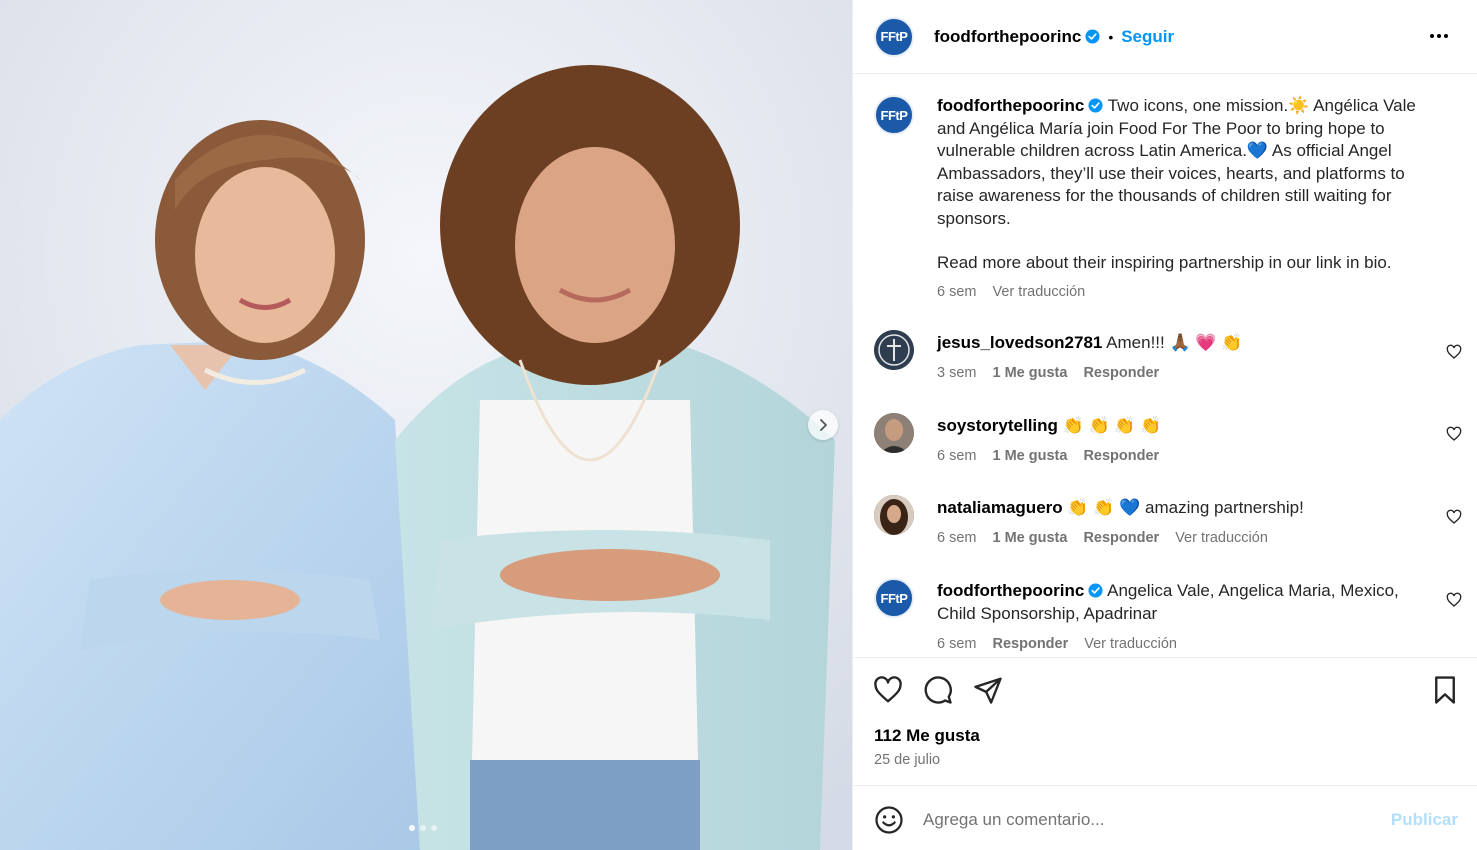  I want to click on follow-button: Seguir, so click(1147, 37).